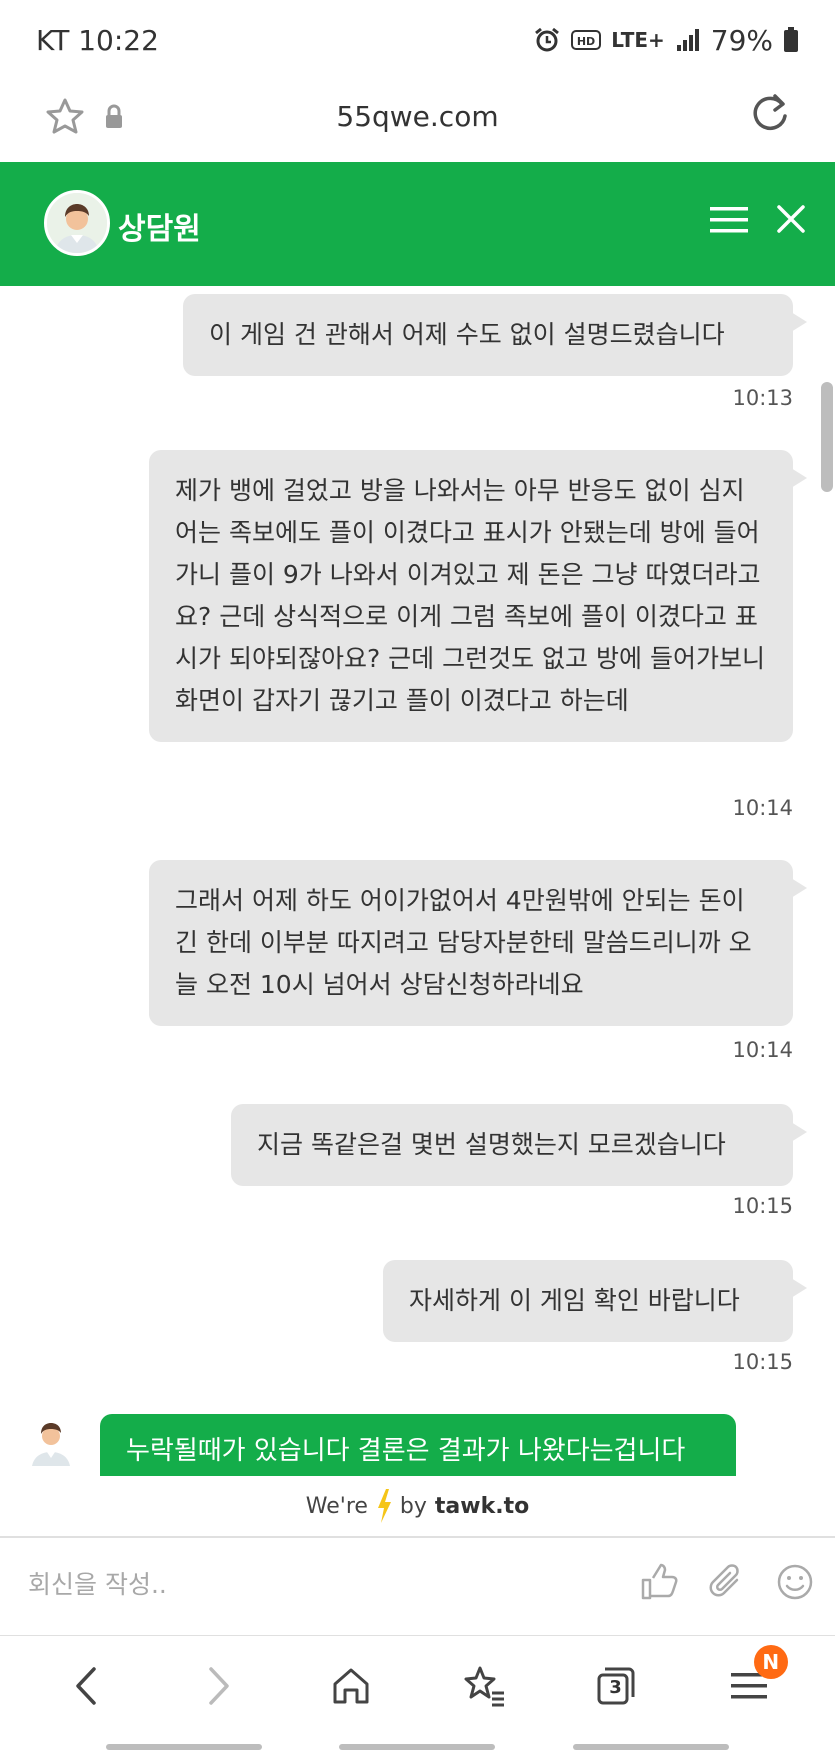 This screenshot has height=1763, width=835. Describe the element at coordinates (827, 437) in the screenshot. I see `chat-scrollbar` at that location.